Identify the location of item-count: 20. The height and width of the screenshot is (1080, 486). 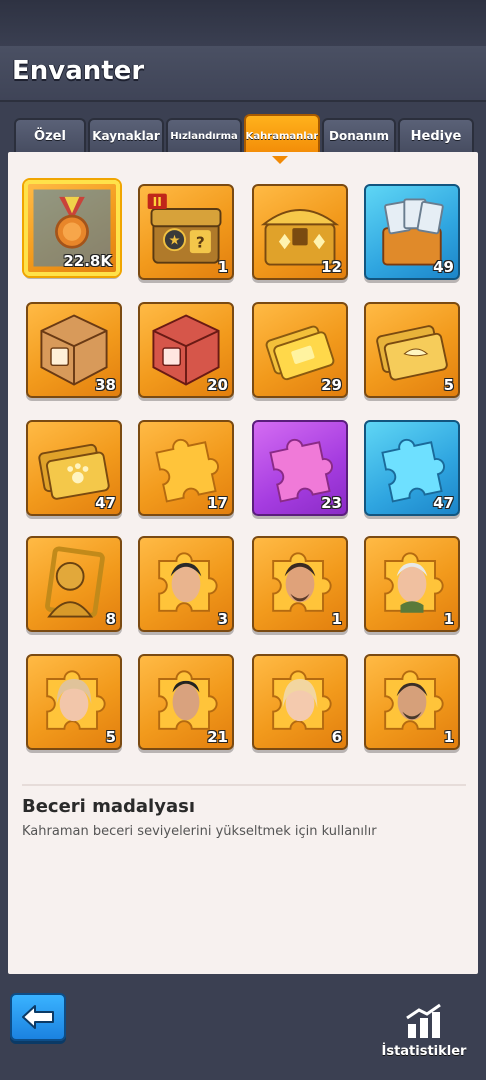
(217, 385).